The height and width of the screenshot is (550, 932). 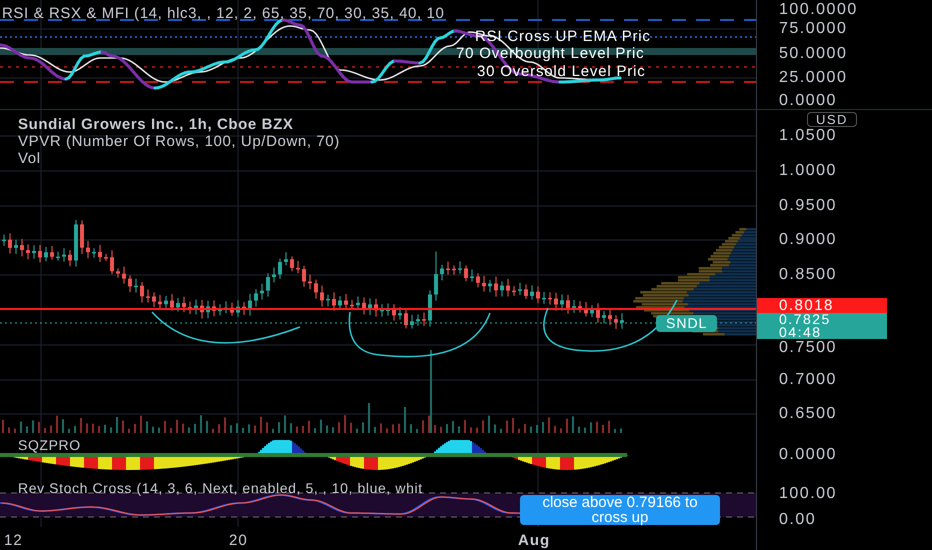 What do you see at coordinates (808, 348) in the screenshot?
I see `axis-label: 0.7500` at bounding box center [808, 348].